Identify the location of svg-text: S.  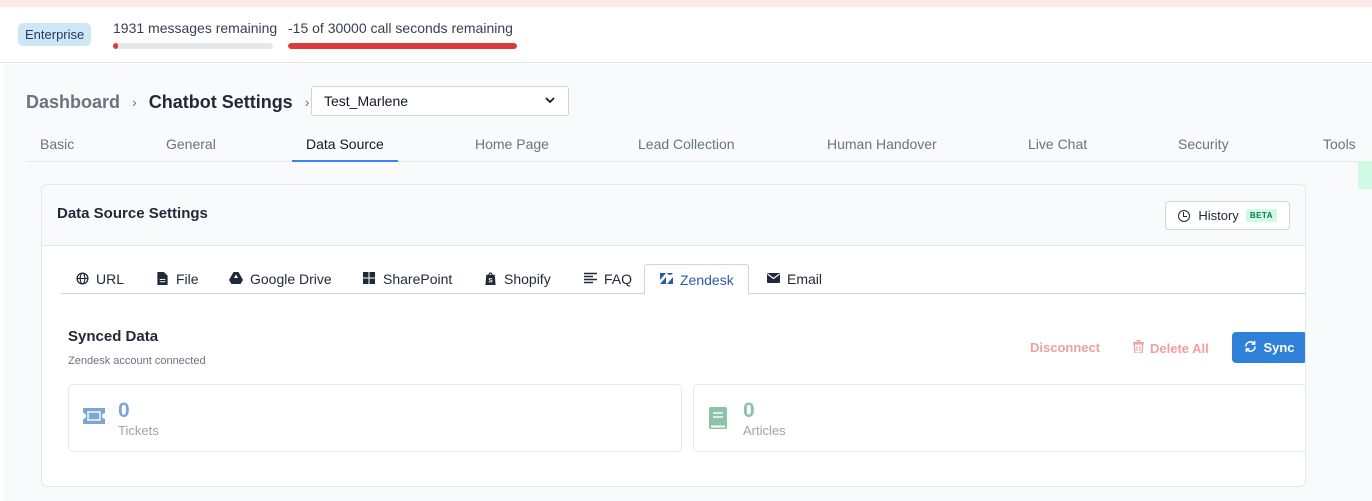
(490, 281).